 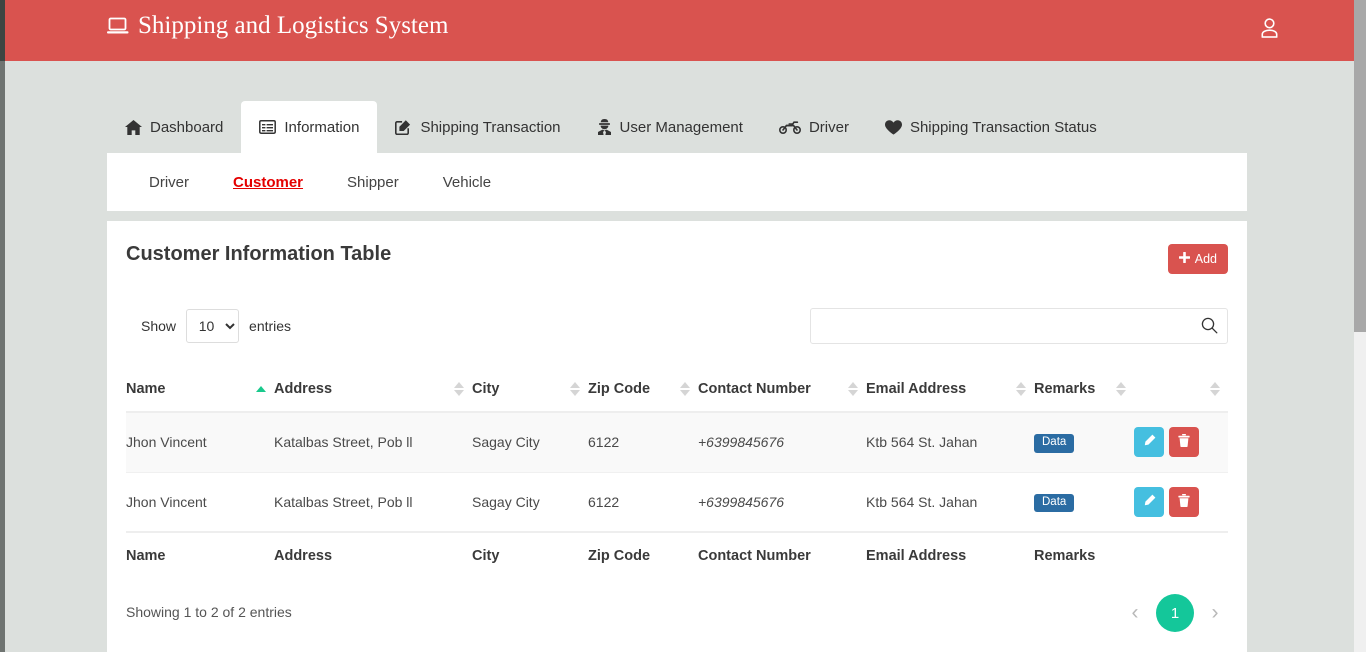 I want to click on column-header-zip-code: Zip Code, so click(x=643, y=389).